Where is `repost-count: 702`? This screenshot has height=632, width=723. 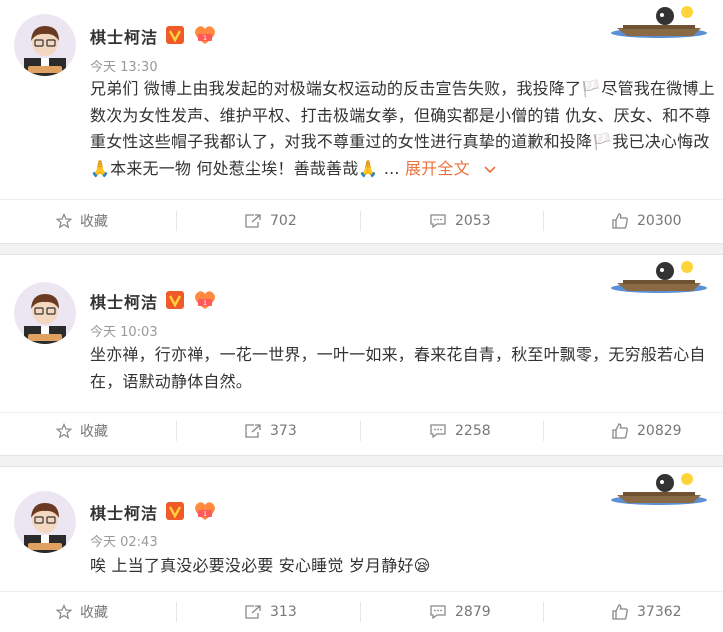 repost-count: 702 is located at coordinates (283, 221).